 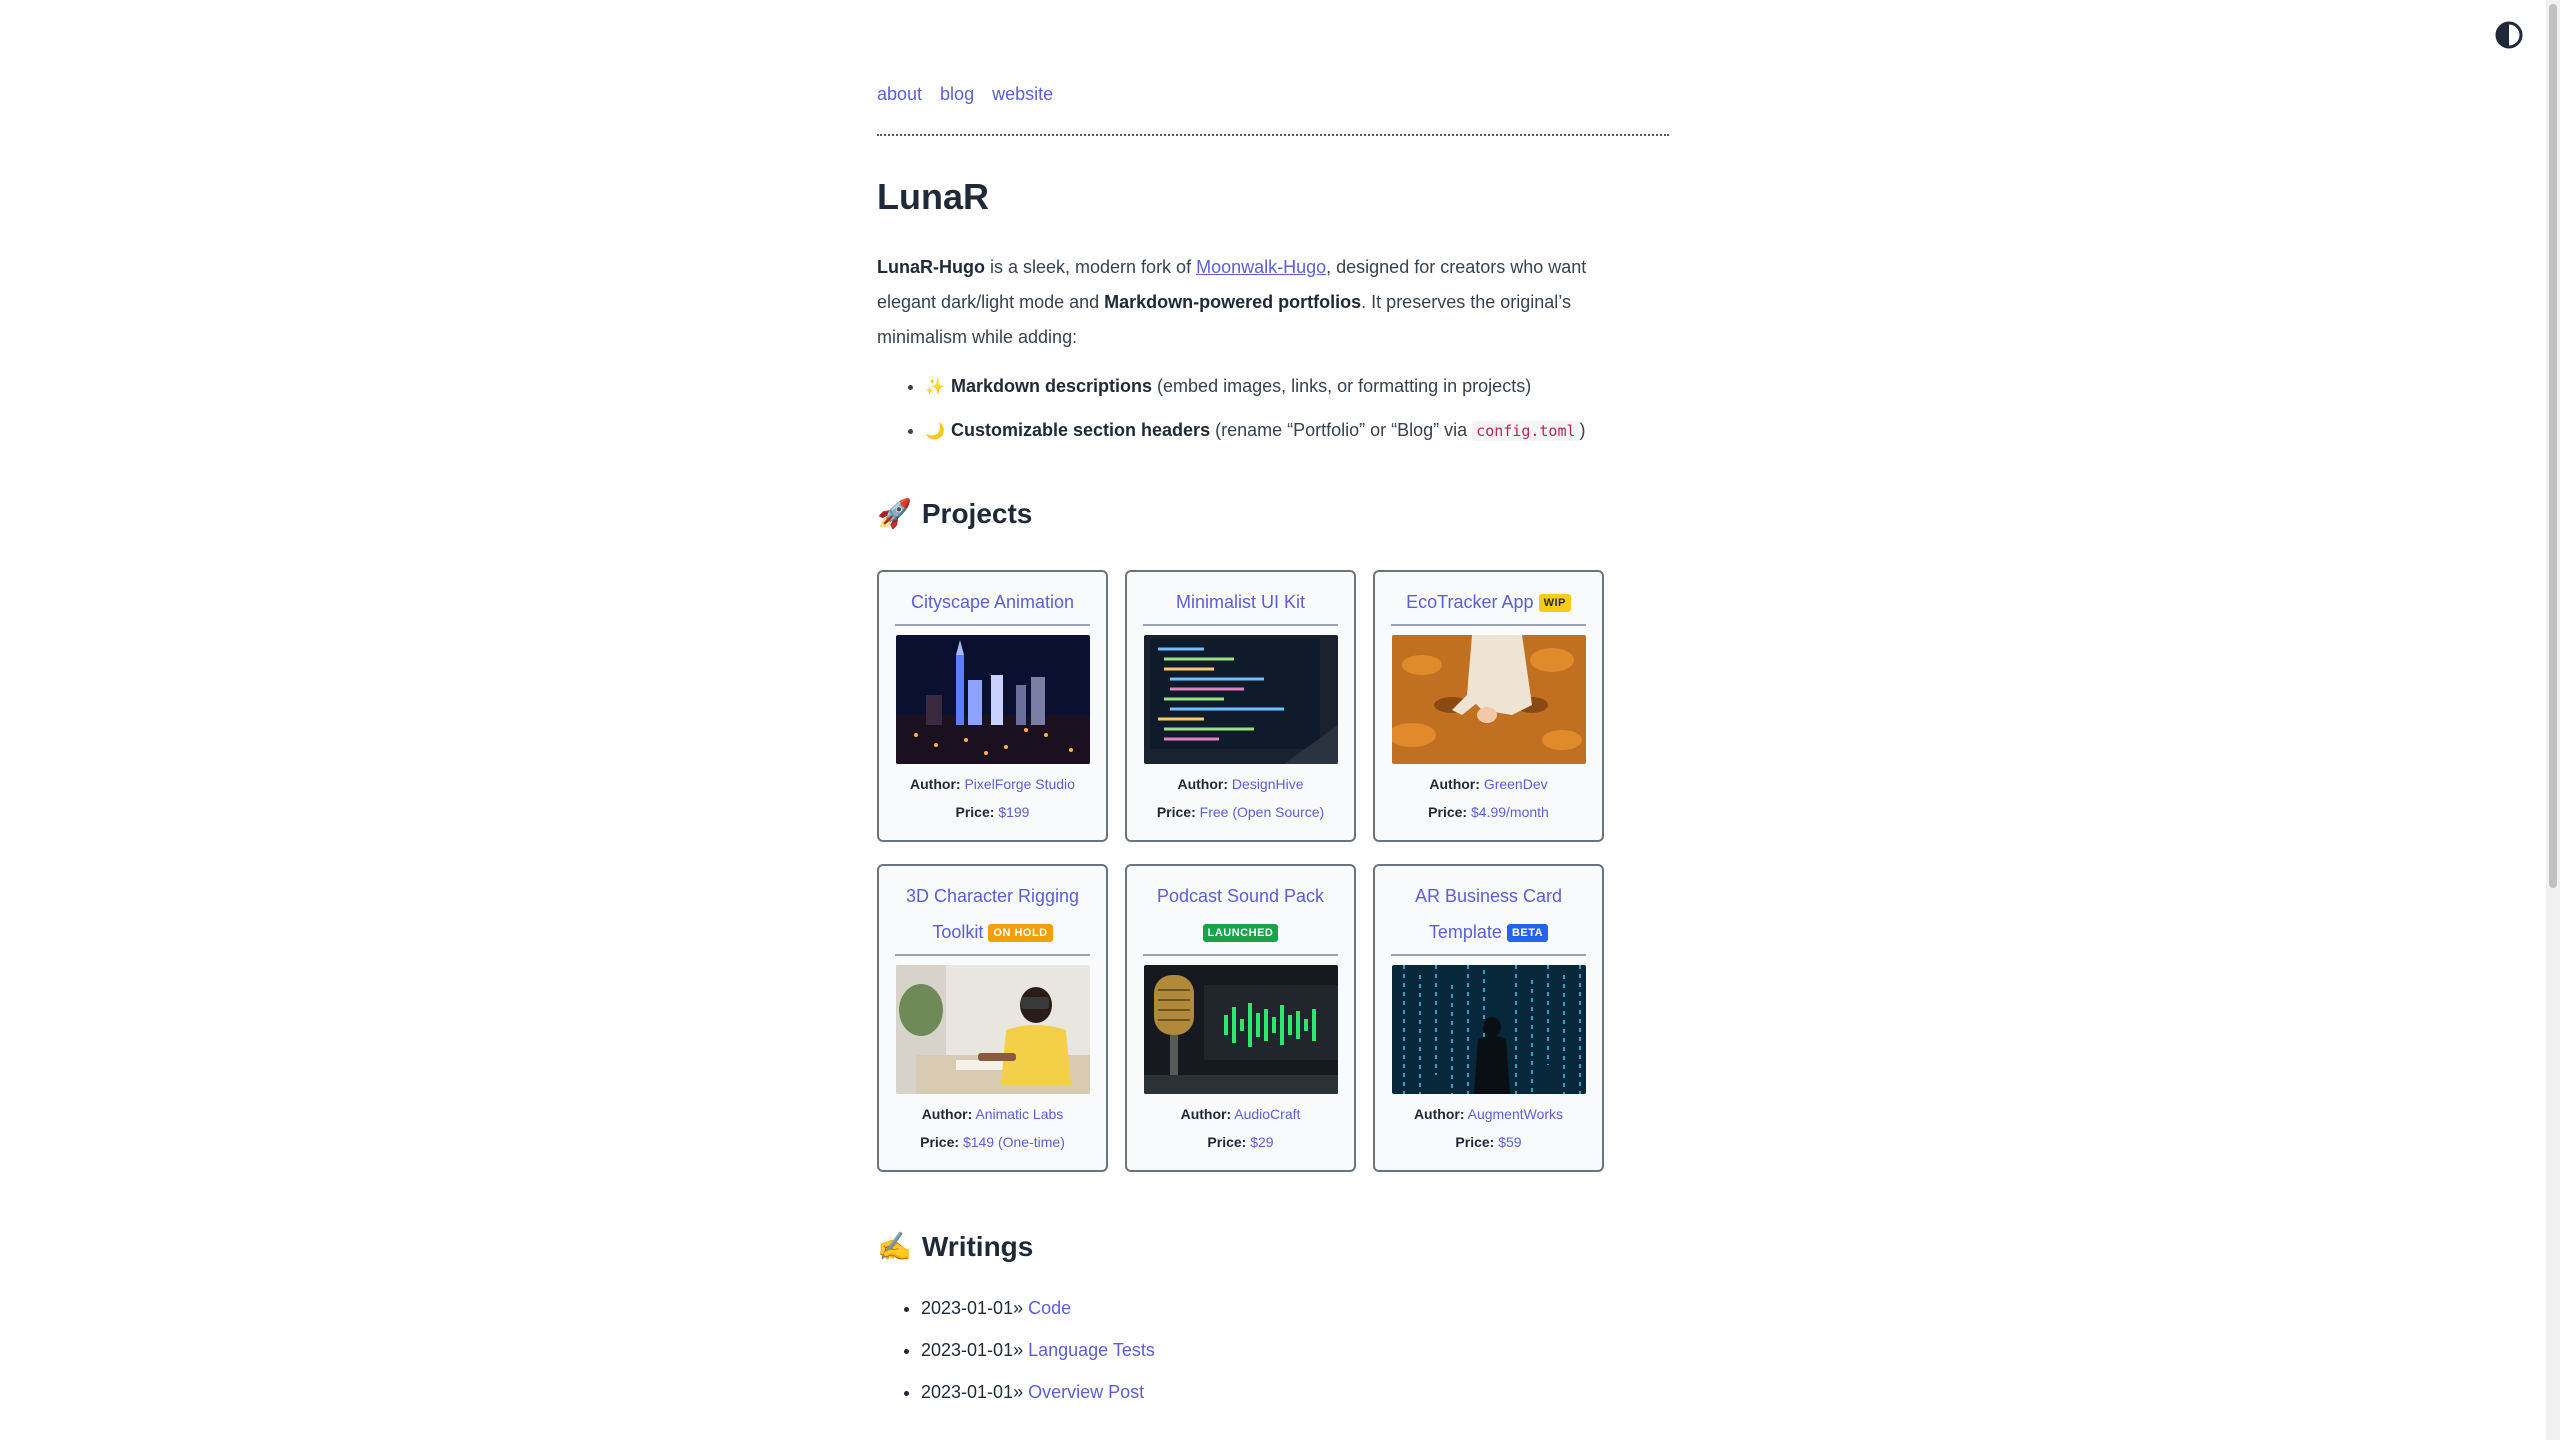 I want to click on projects-heading-label: Projects, so click(x=977, y=513).